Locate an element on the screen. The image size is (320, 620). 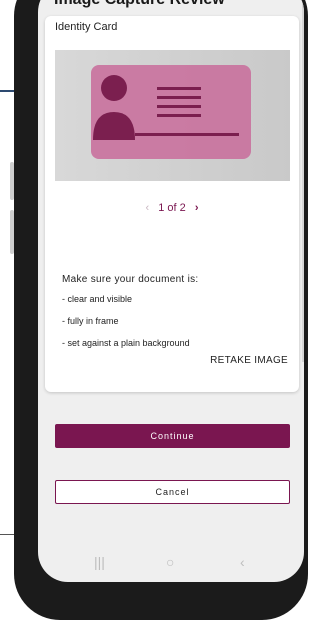
pager-label: 1 of 2 is located at coordinates (172, 208).